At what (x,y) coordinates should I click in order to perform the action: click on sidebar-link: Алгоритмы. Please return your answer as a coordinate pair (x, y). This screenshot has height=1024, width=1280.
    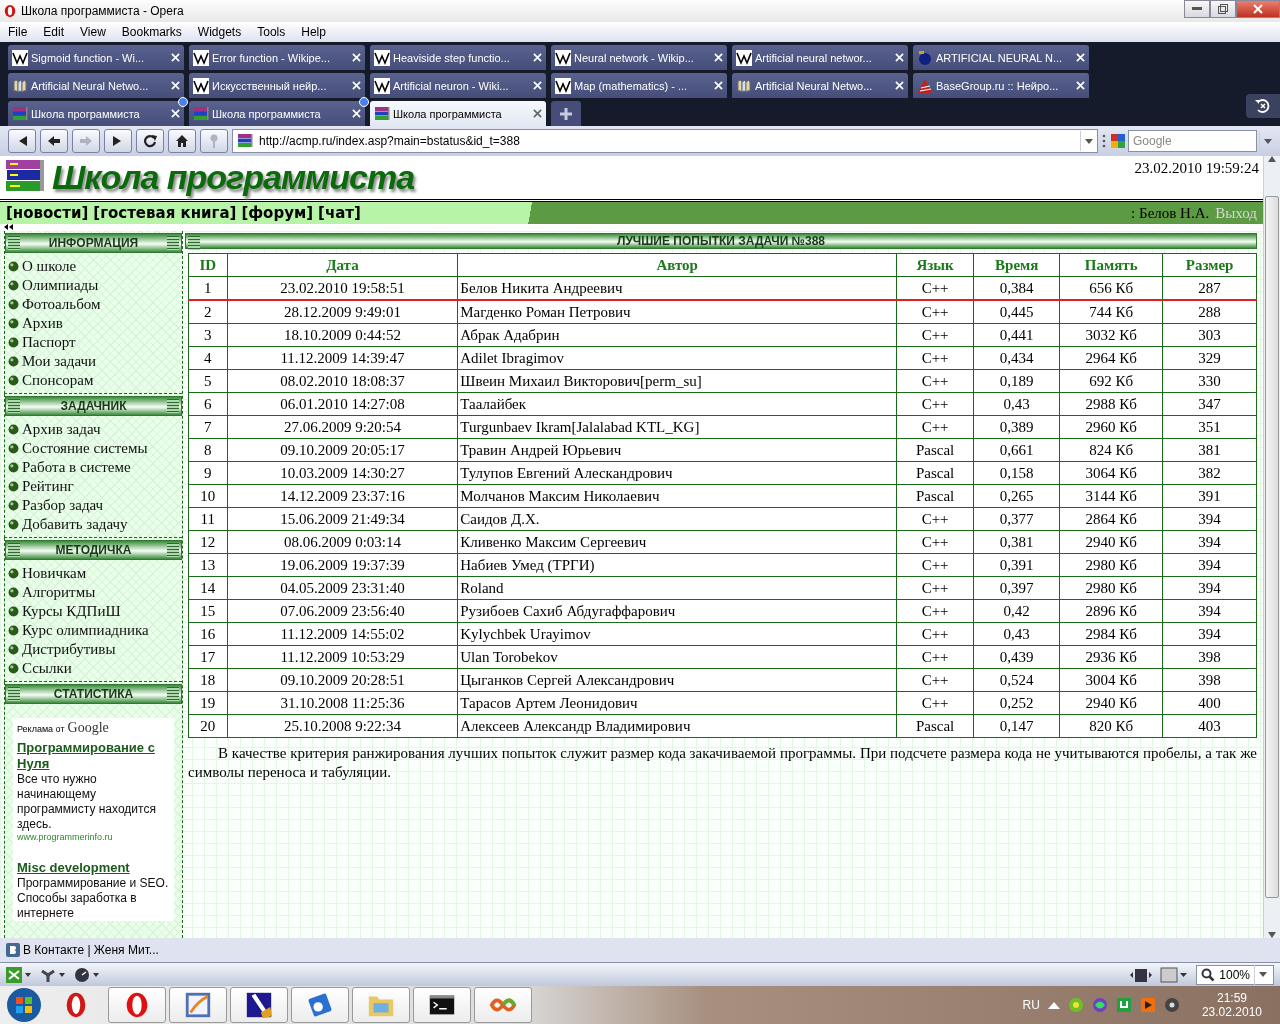
    Looking at the image, I should click on (59, 592).